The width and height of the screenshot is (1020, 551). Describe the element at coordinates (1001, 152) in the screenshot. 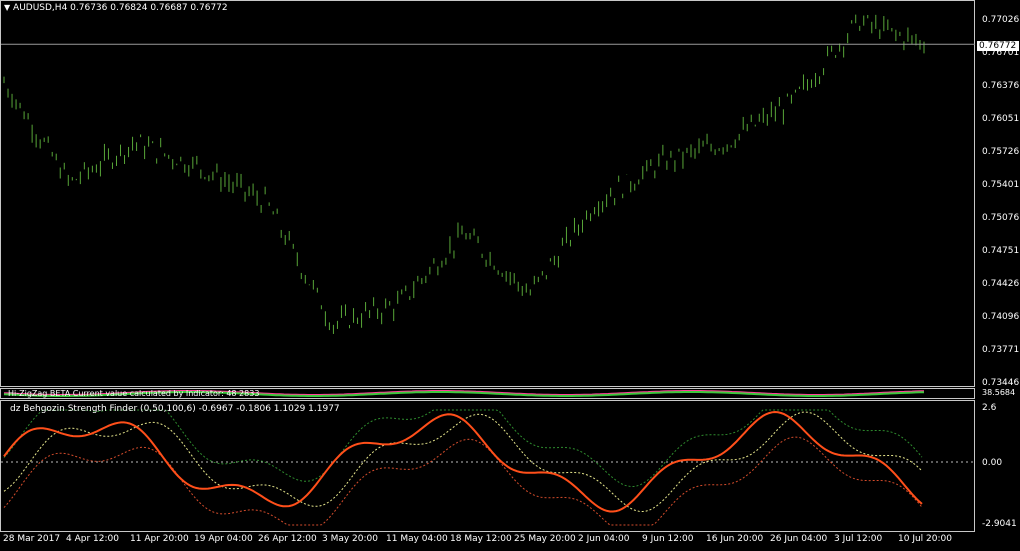

I see `price-tick: 0.75726` at that location.